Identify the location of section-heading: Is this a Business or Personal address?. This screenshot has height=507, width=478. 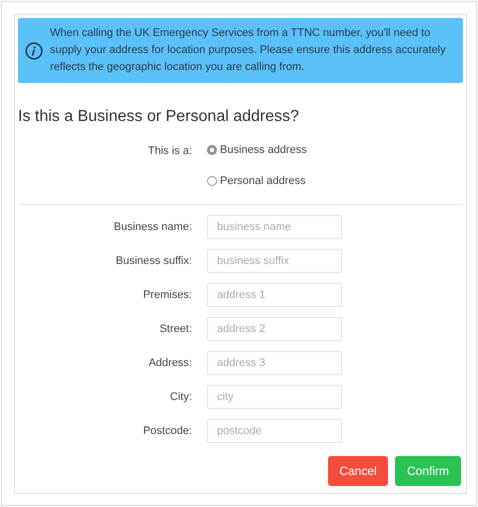
(159, 117).